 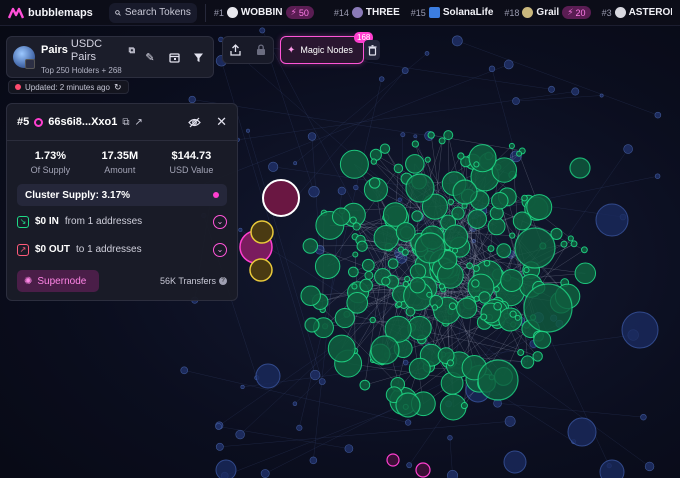 I want to click on ticker-item: #18 Grail ⚡ 20, so click(x=547, y=12).